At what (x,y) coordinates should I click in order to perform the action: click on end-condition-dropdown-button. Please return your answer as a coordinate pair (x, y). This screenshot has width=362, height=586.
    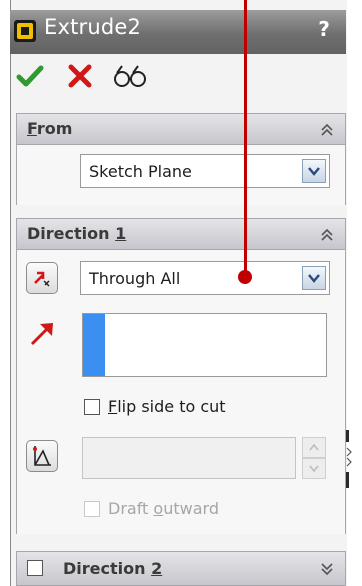
    Looking at the image, I should click on (314, 278).